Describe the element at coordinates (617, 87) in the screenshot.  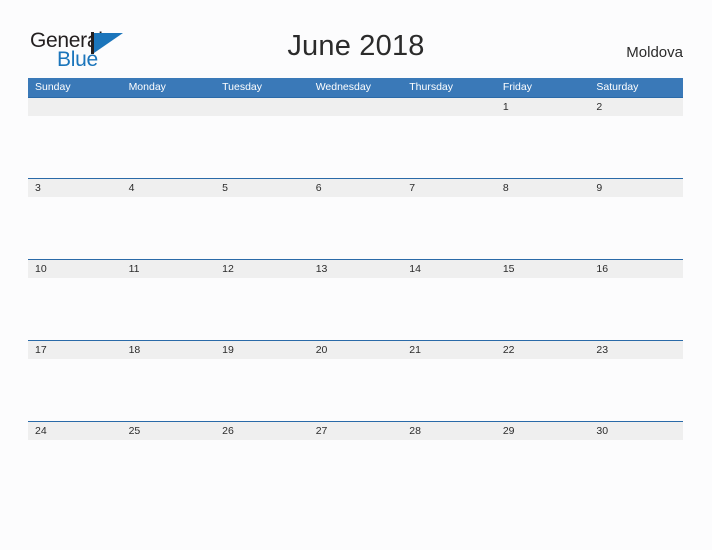
I see `day-header-saturday: Saturday` at that location.